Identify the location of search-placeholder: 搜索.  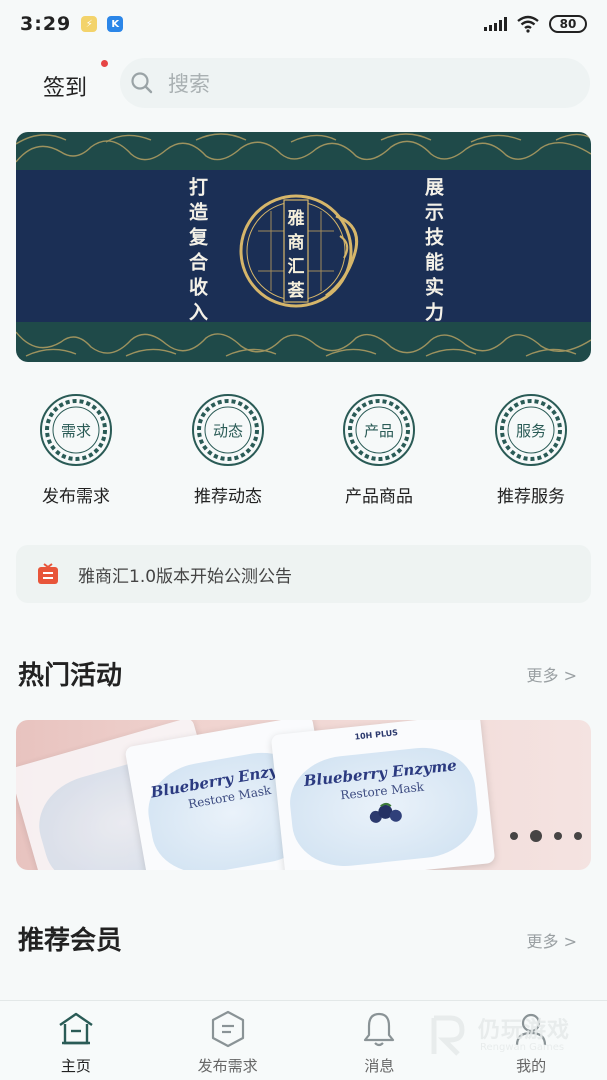
(189, 84).